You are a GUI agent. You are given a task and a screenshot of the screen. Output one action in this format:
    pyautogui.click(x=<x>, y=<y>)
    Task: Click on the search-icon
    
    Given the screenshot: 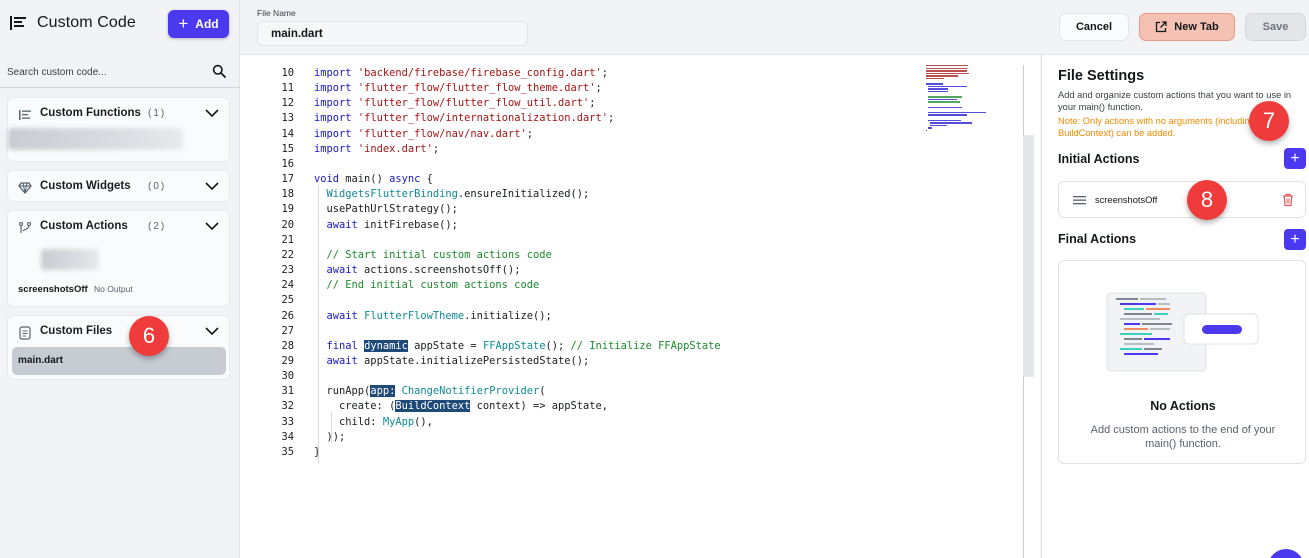 What is the action you would take?
    pyautogui.click(x=219, y=71)
    